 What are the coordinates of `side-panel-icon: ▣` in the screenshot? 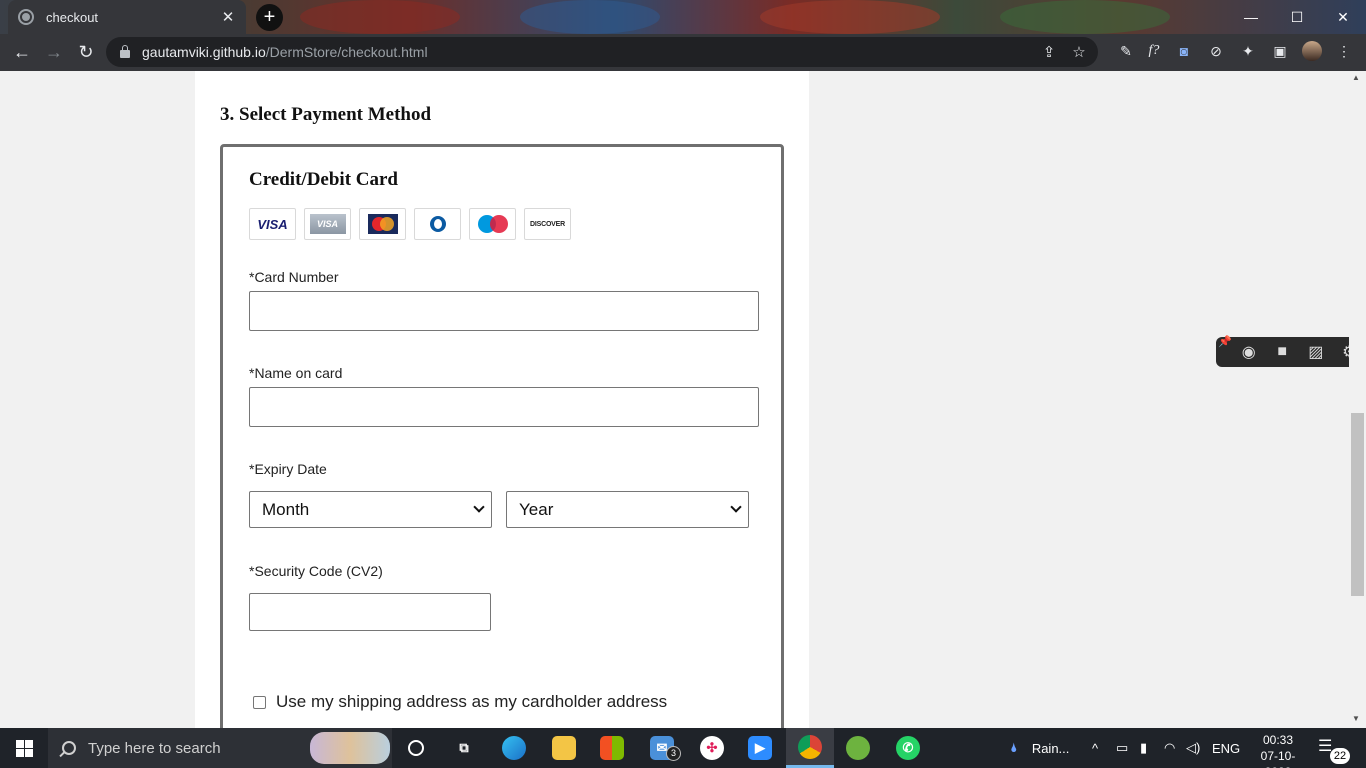 It's located at (1280, 51).